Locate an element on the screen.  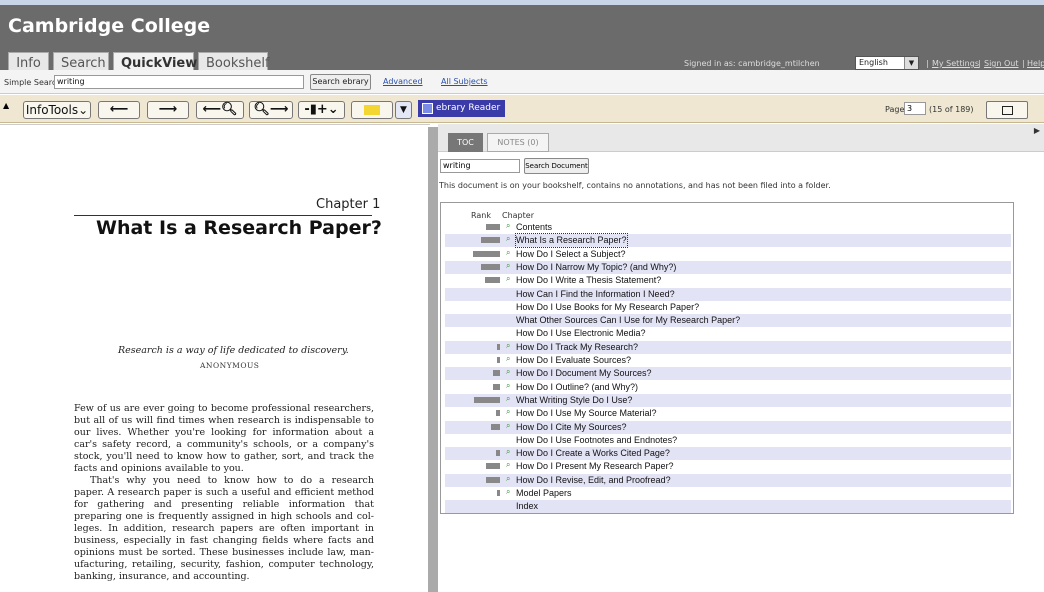
tab-notes: NOTES (0) is located at coordinates (518, 142).